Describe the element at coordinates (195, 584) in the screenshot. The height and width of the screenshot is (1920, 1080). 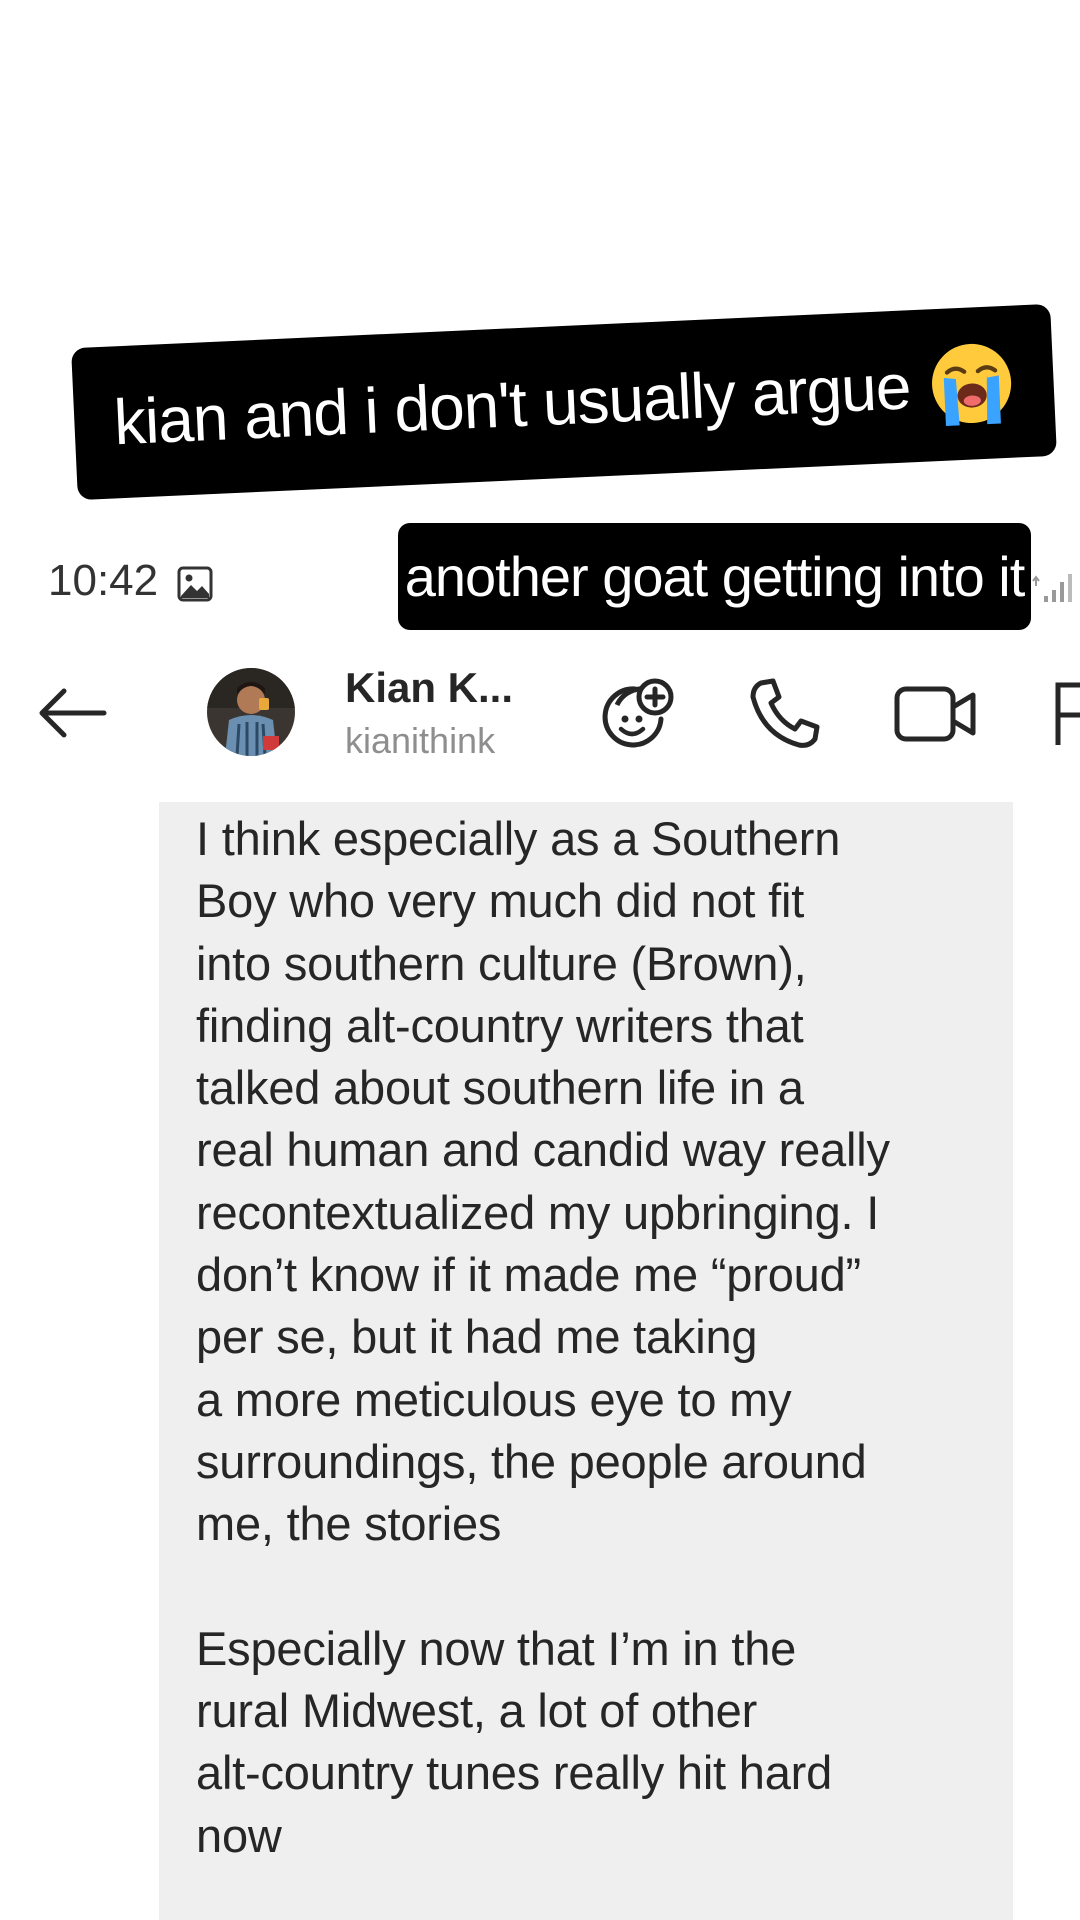
I see `gallery-icon` at that location.